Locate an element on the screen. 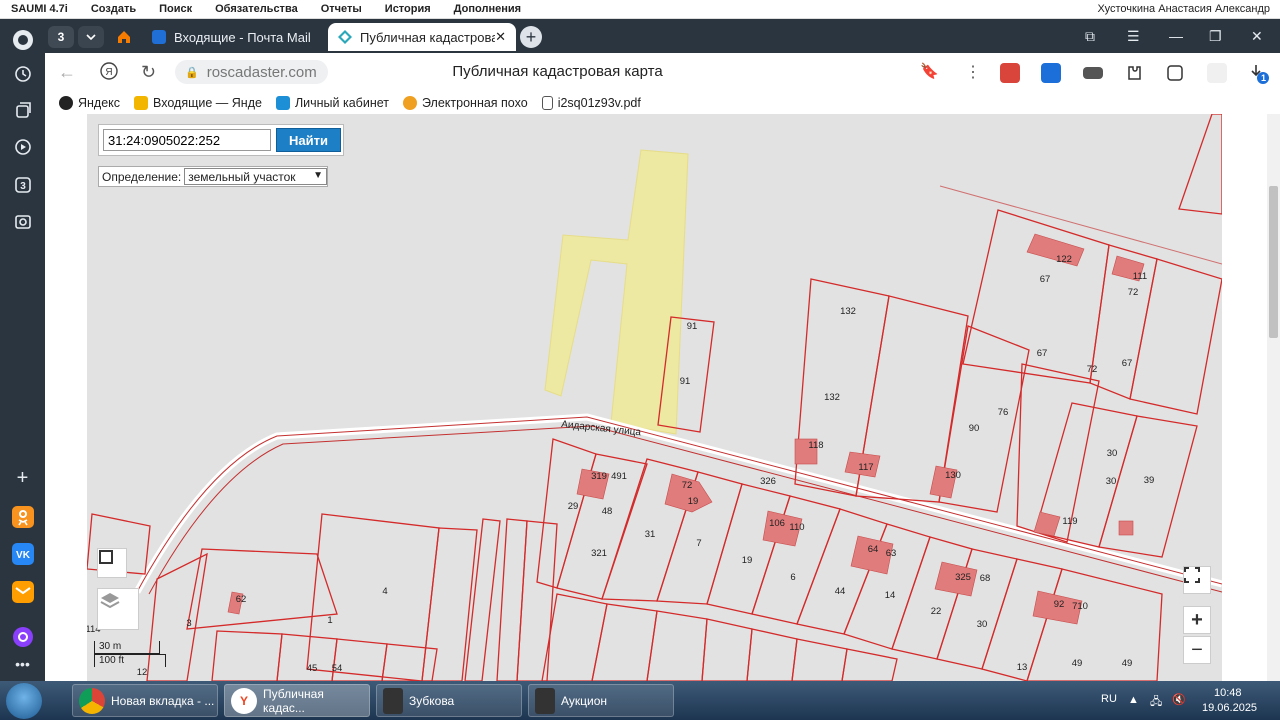 The width and height of the screenshot is (1280, 720). mail-app-icon is located at coordinates (22, 591).